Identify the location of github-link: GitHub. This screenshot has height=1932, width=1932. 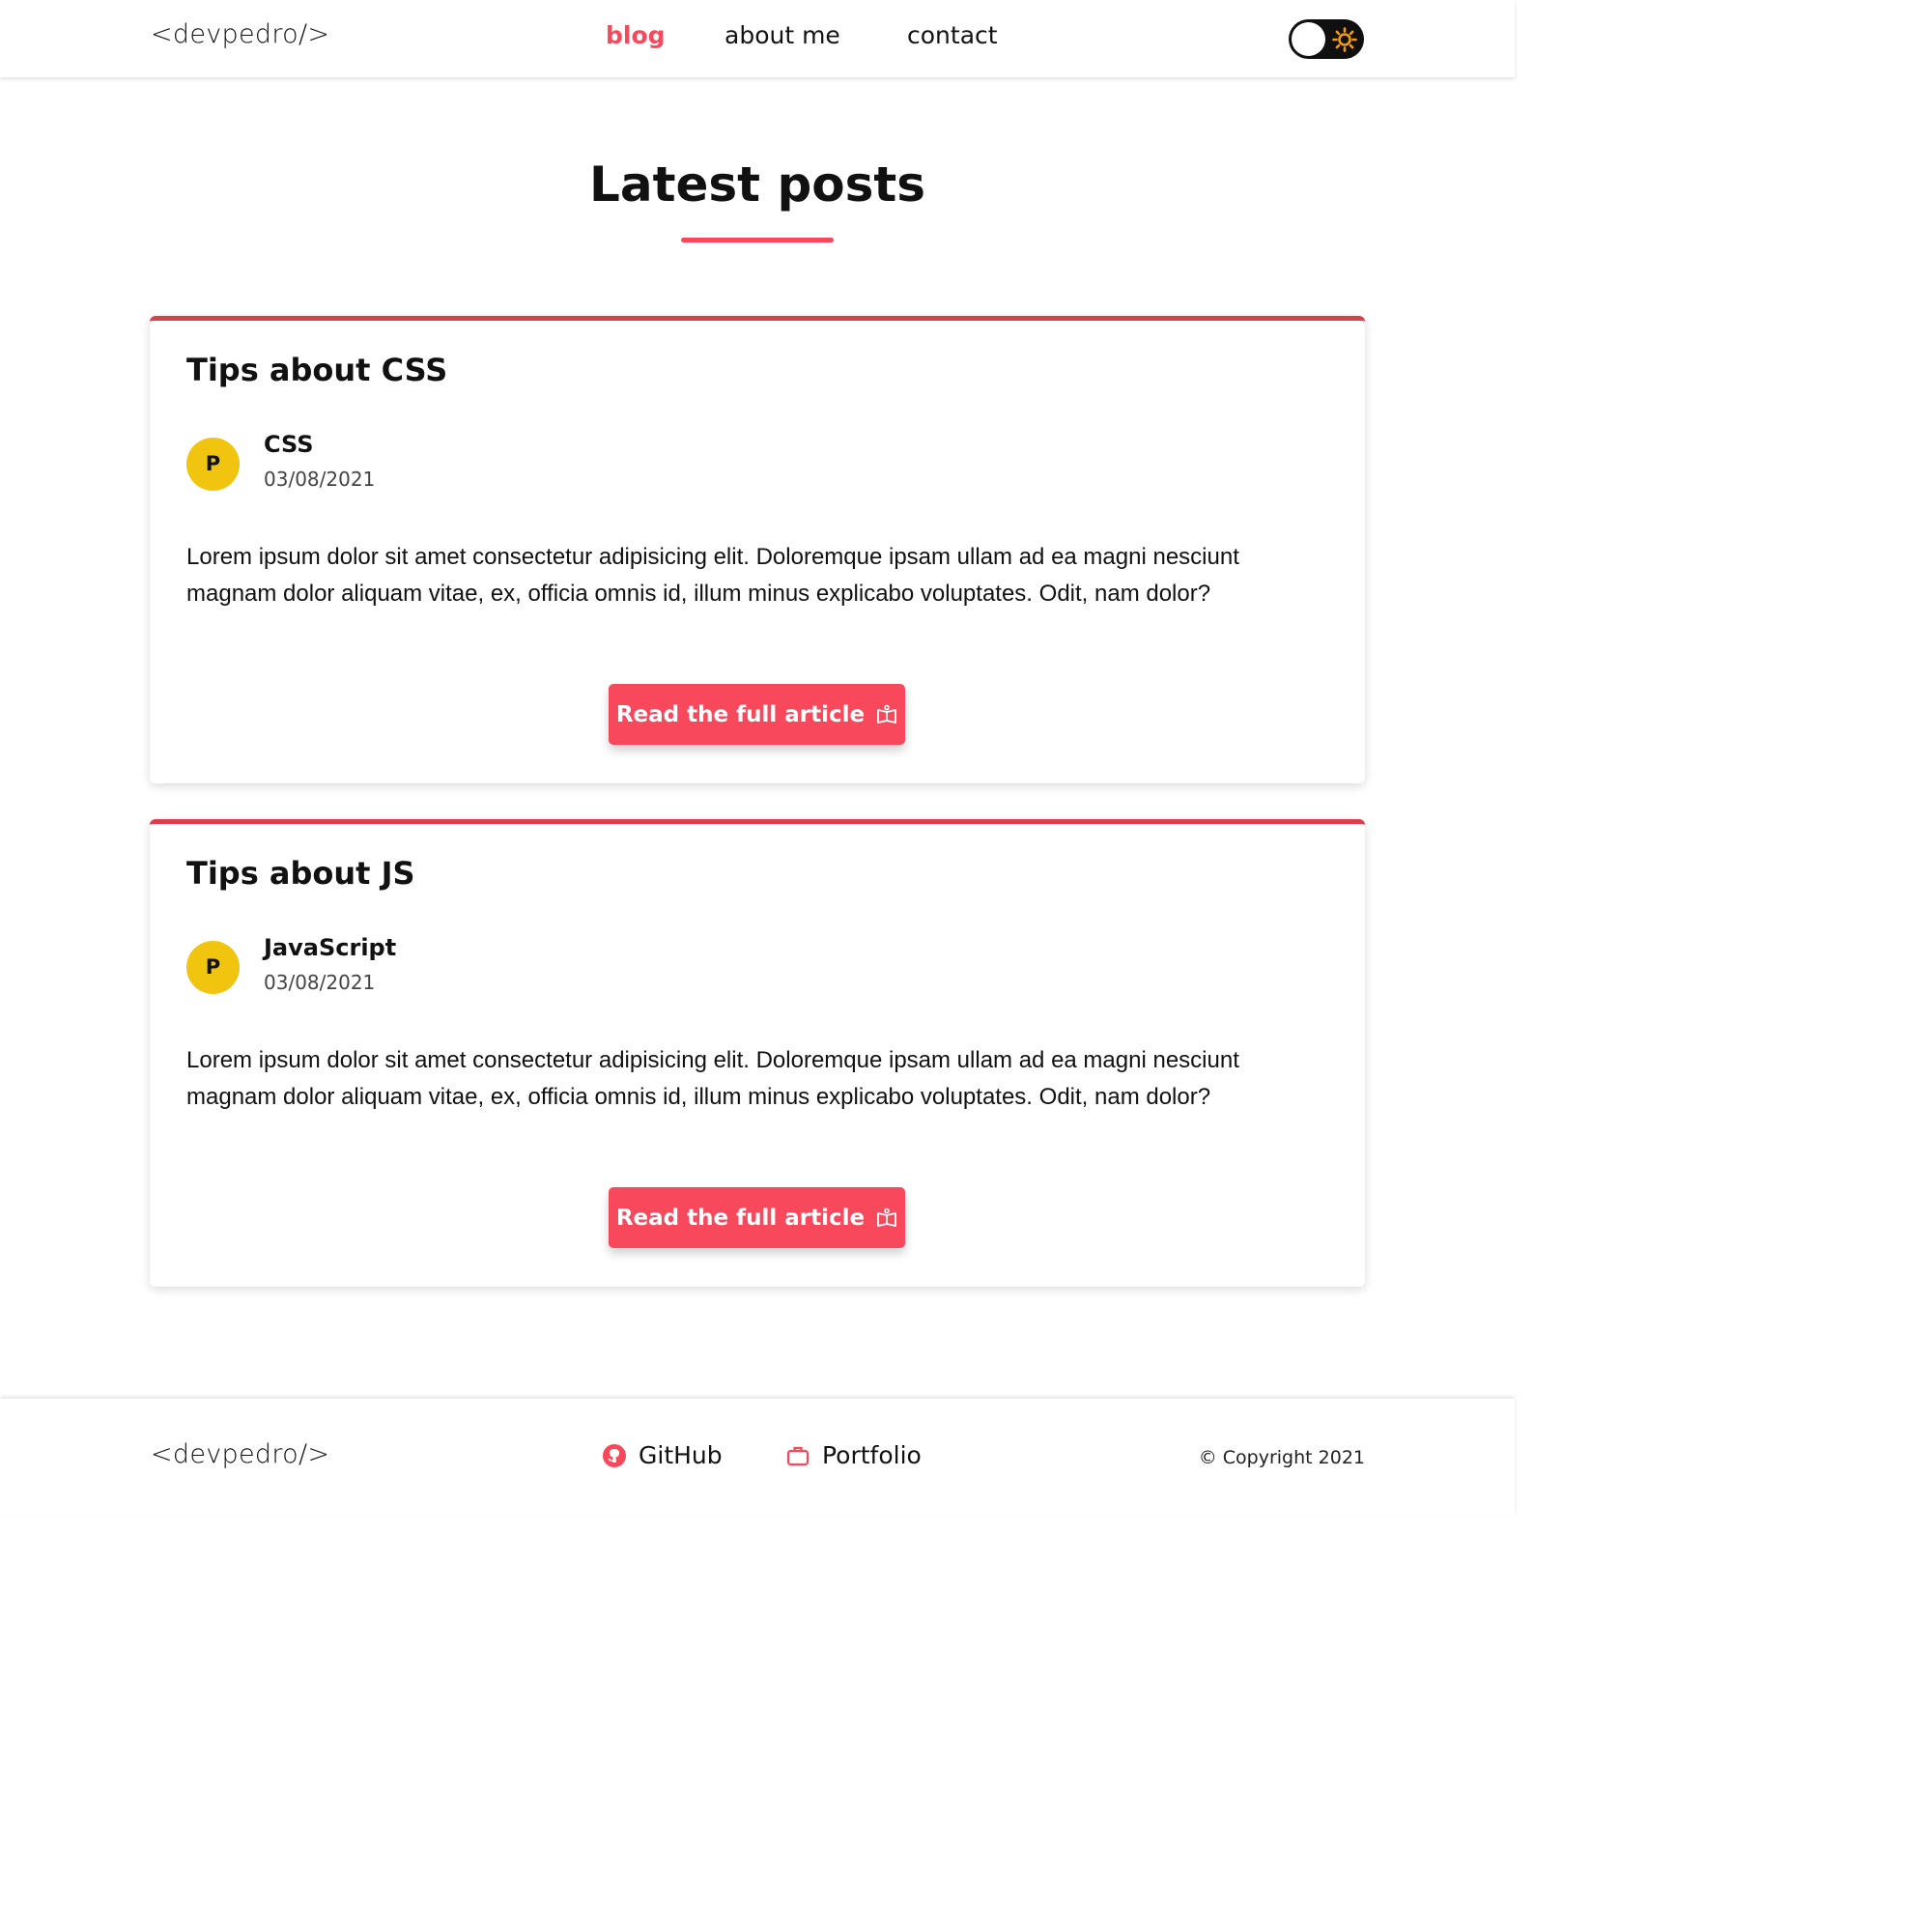
(662, 1455).